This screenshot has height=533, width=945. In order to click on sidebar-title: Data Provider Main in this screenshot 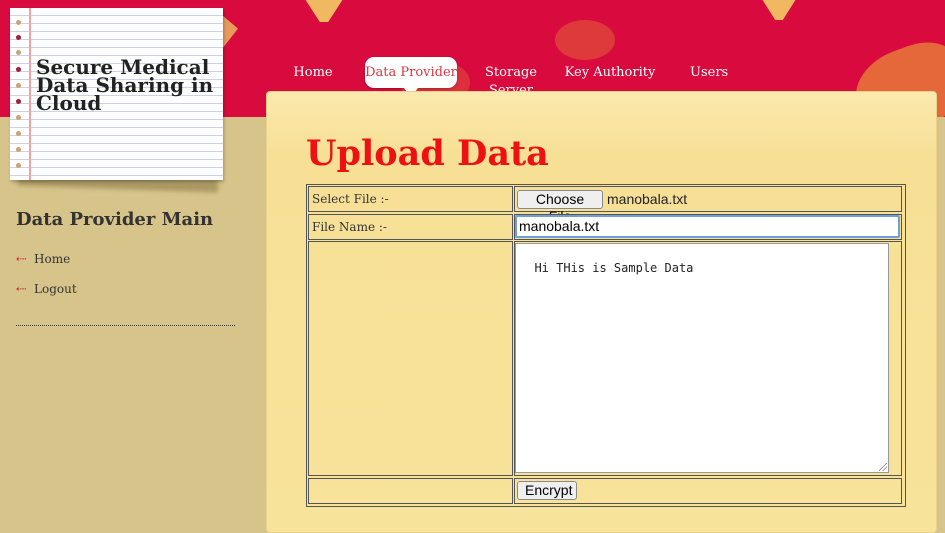, I will do `click(115, 219)`.